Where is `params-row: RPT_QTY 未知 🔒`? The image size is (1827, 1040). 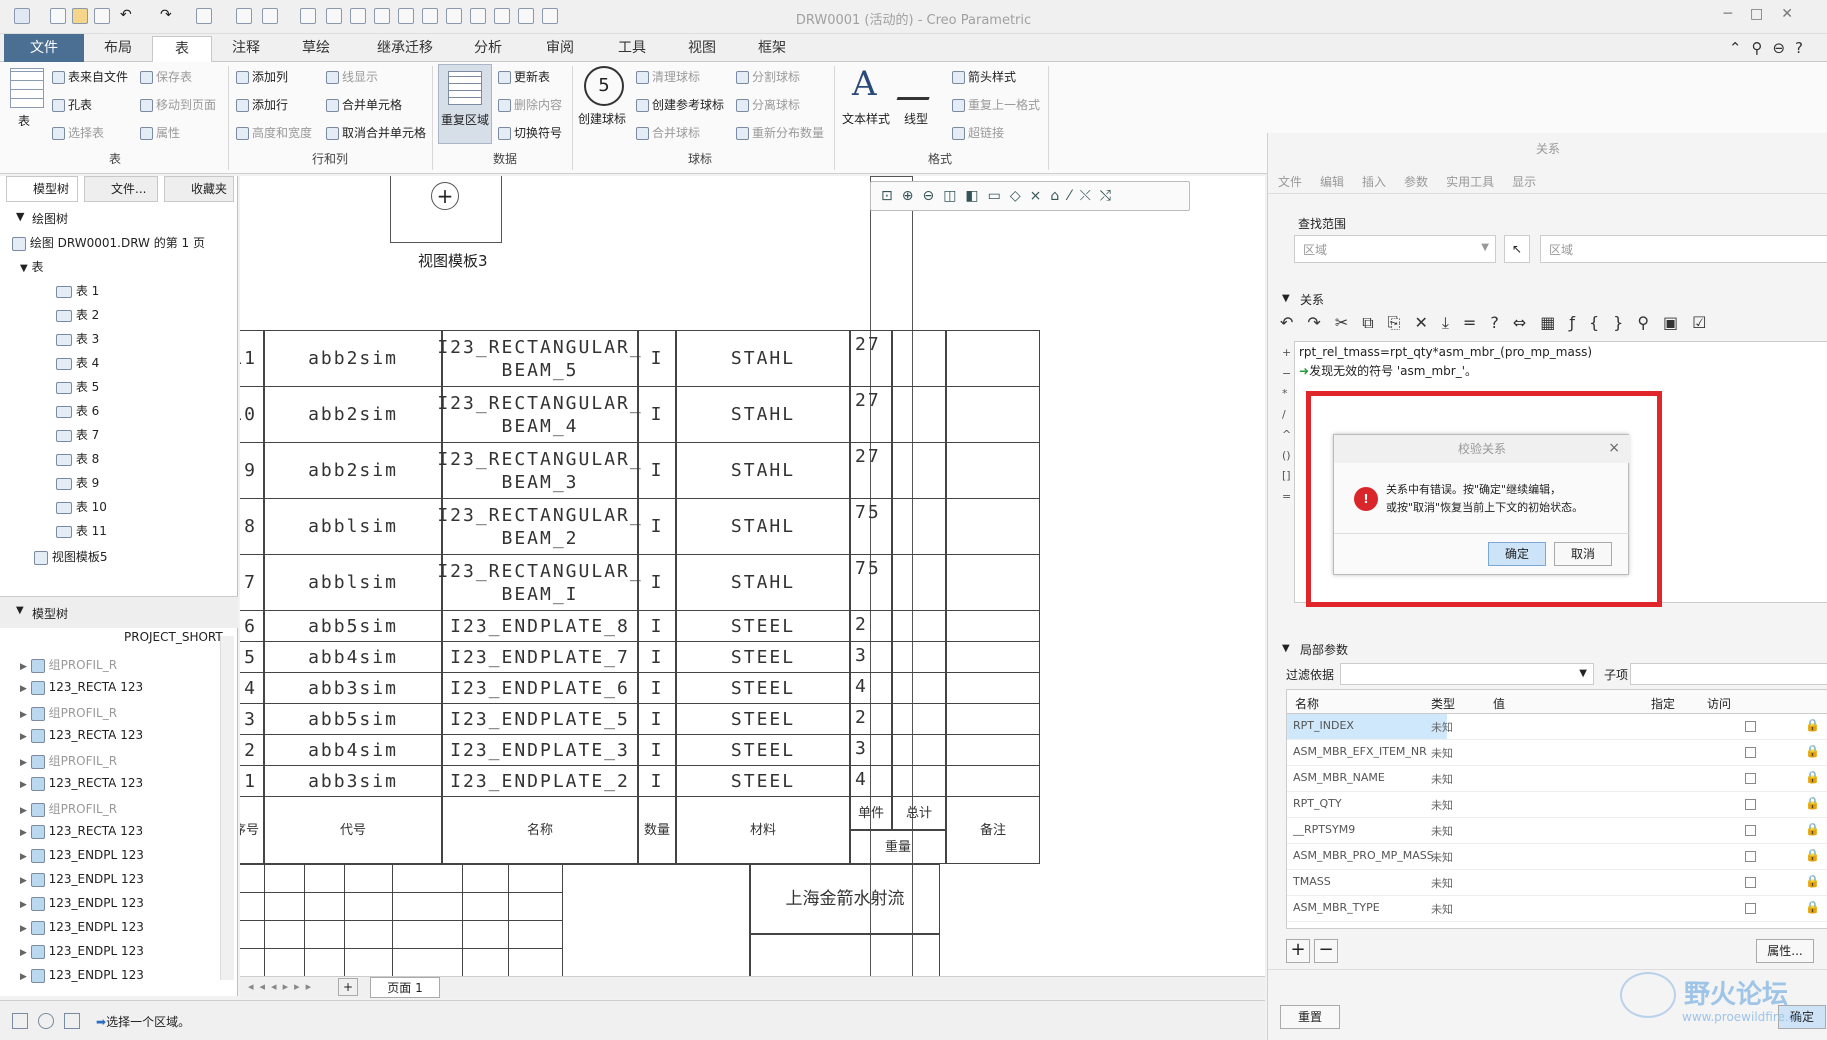 params-row: RPT_QTY 未知 🔒 is located at coordinates (1557, 805).